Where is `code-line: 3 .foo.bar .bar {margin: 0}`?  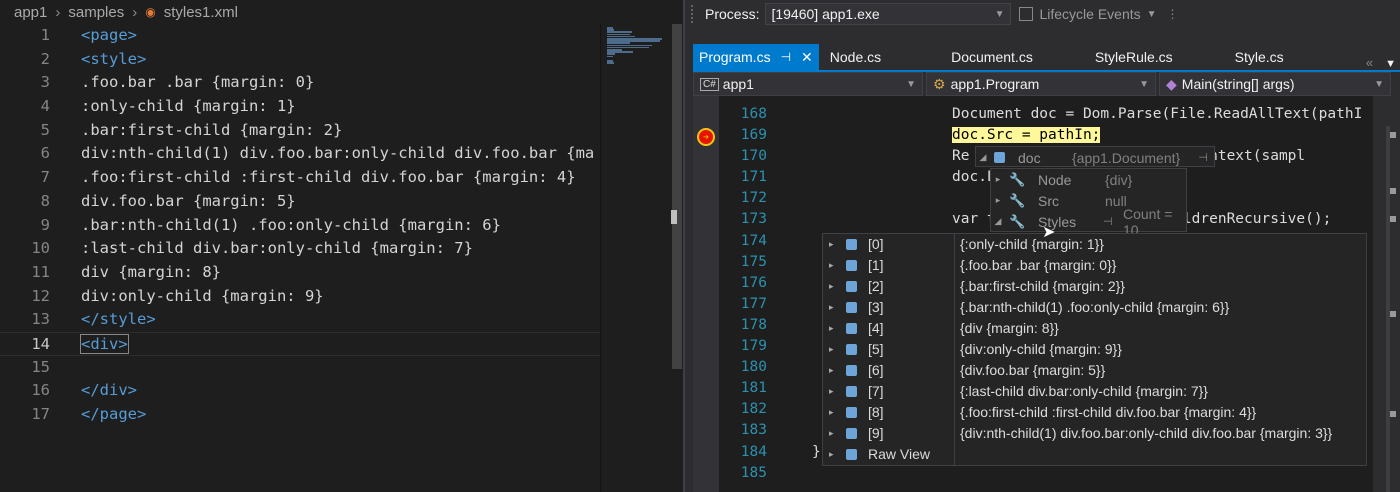
code-line: 3 .foo.bar .bar {margin: 0} is located at coordinates (300, 83).